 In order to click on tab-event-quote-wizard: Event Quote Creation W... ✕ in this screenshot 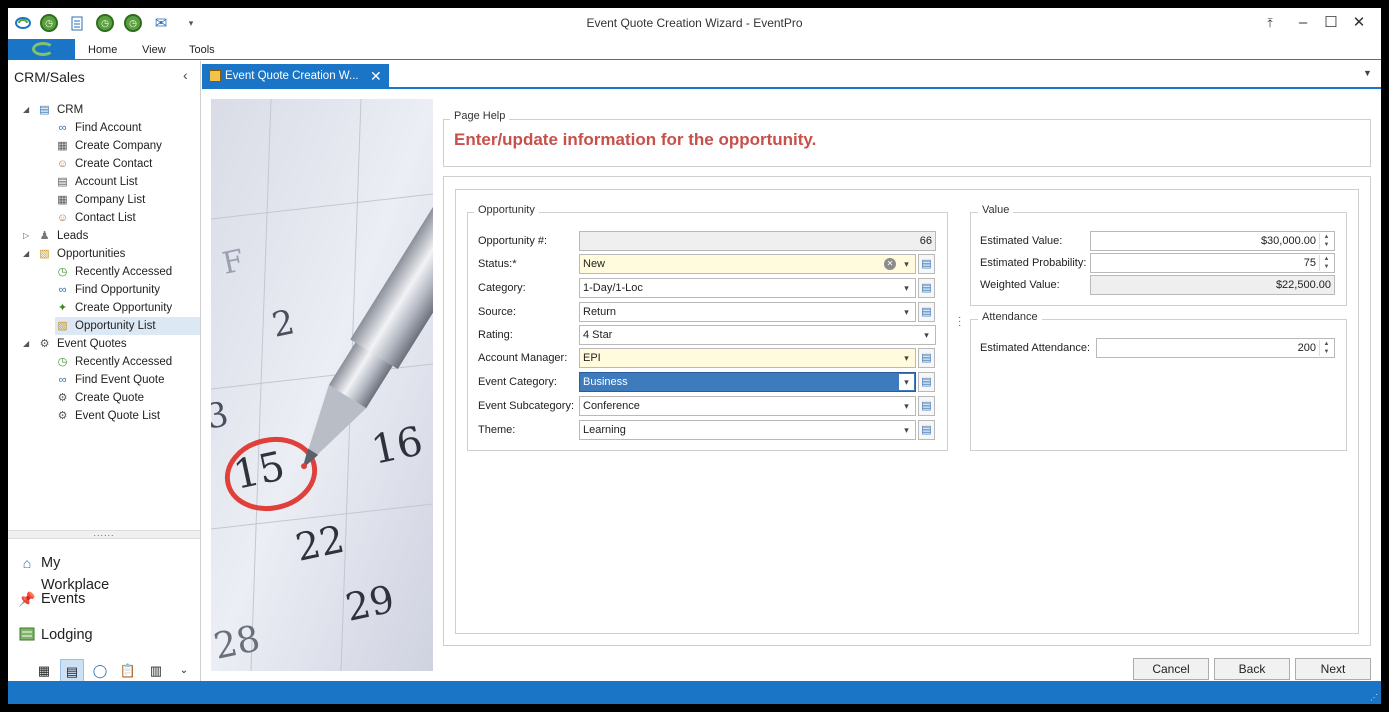, I will do `click(295, 76)`.